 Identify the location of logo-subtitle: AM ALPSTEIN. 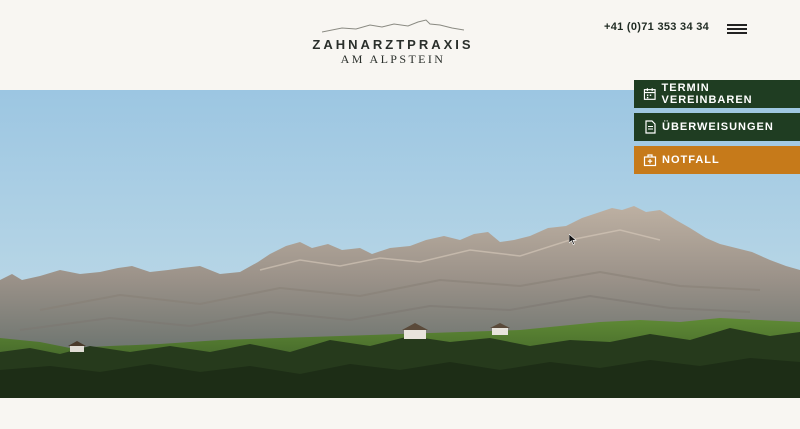
(393, 59).